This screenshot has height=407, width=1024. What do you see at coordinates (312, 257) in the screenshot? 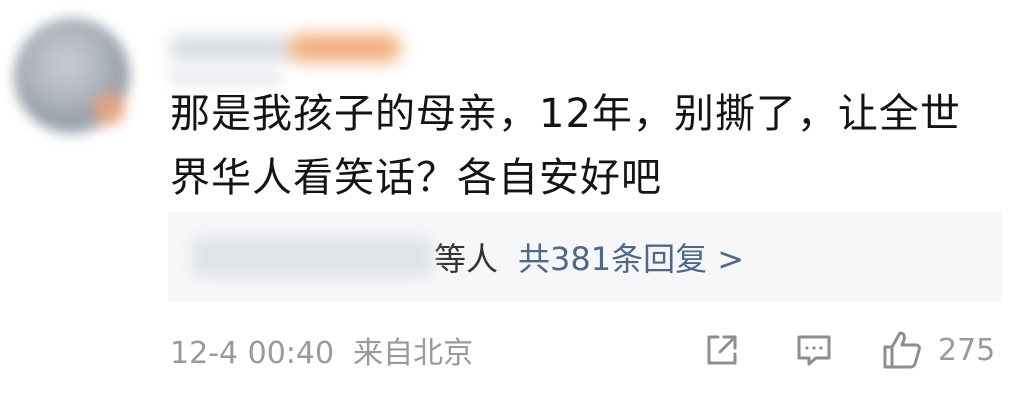
I see `reply-users-blurred` at bounding box center [312, 257].